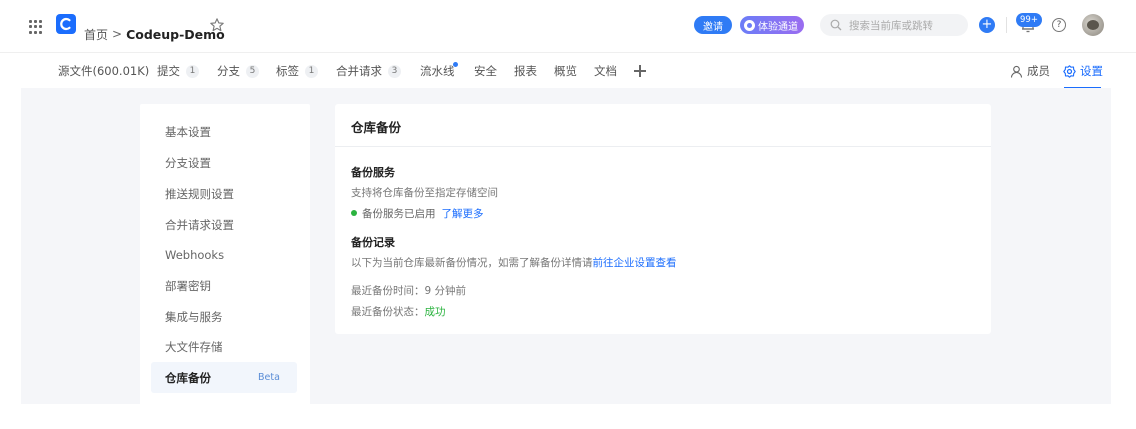 Image resolution: width=1136 pixels, height=429 pixels. Describe the element at coordinates (1091, 71) in the screenshot. I see `tab-settings-label: 设置` at that location.